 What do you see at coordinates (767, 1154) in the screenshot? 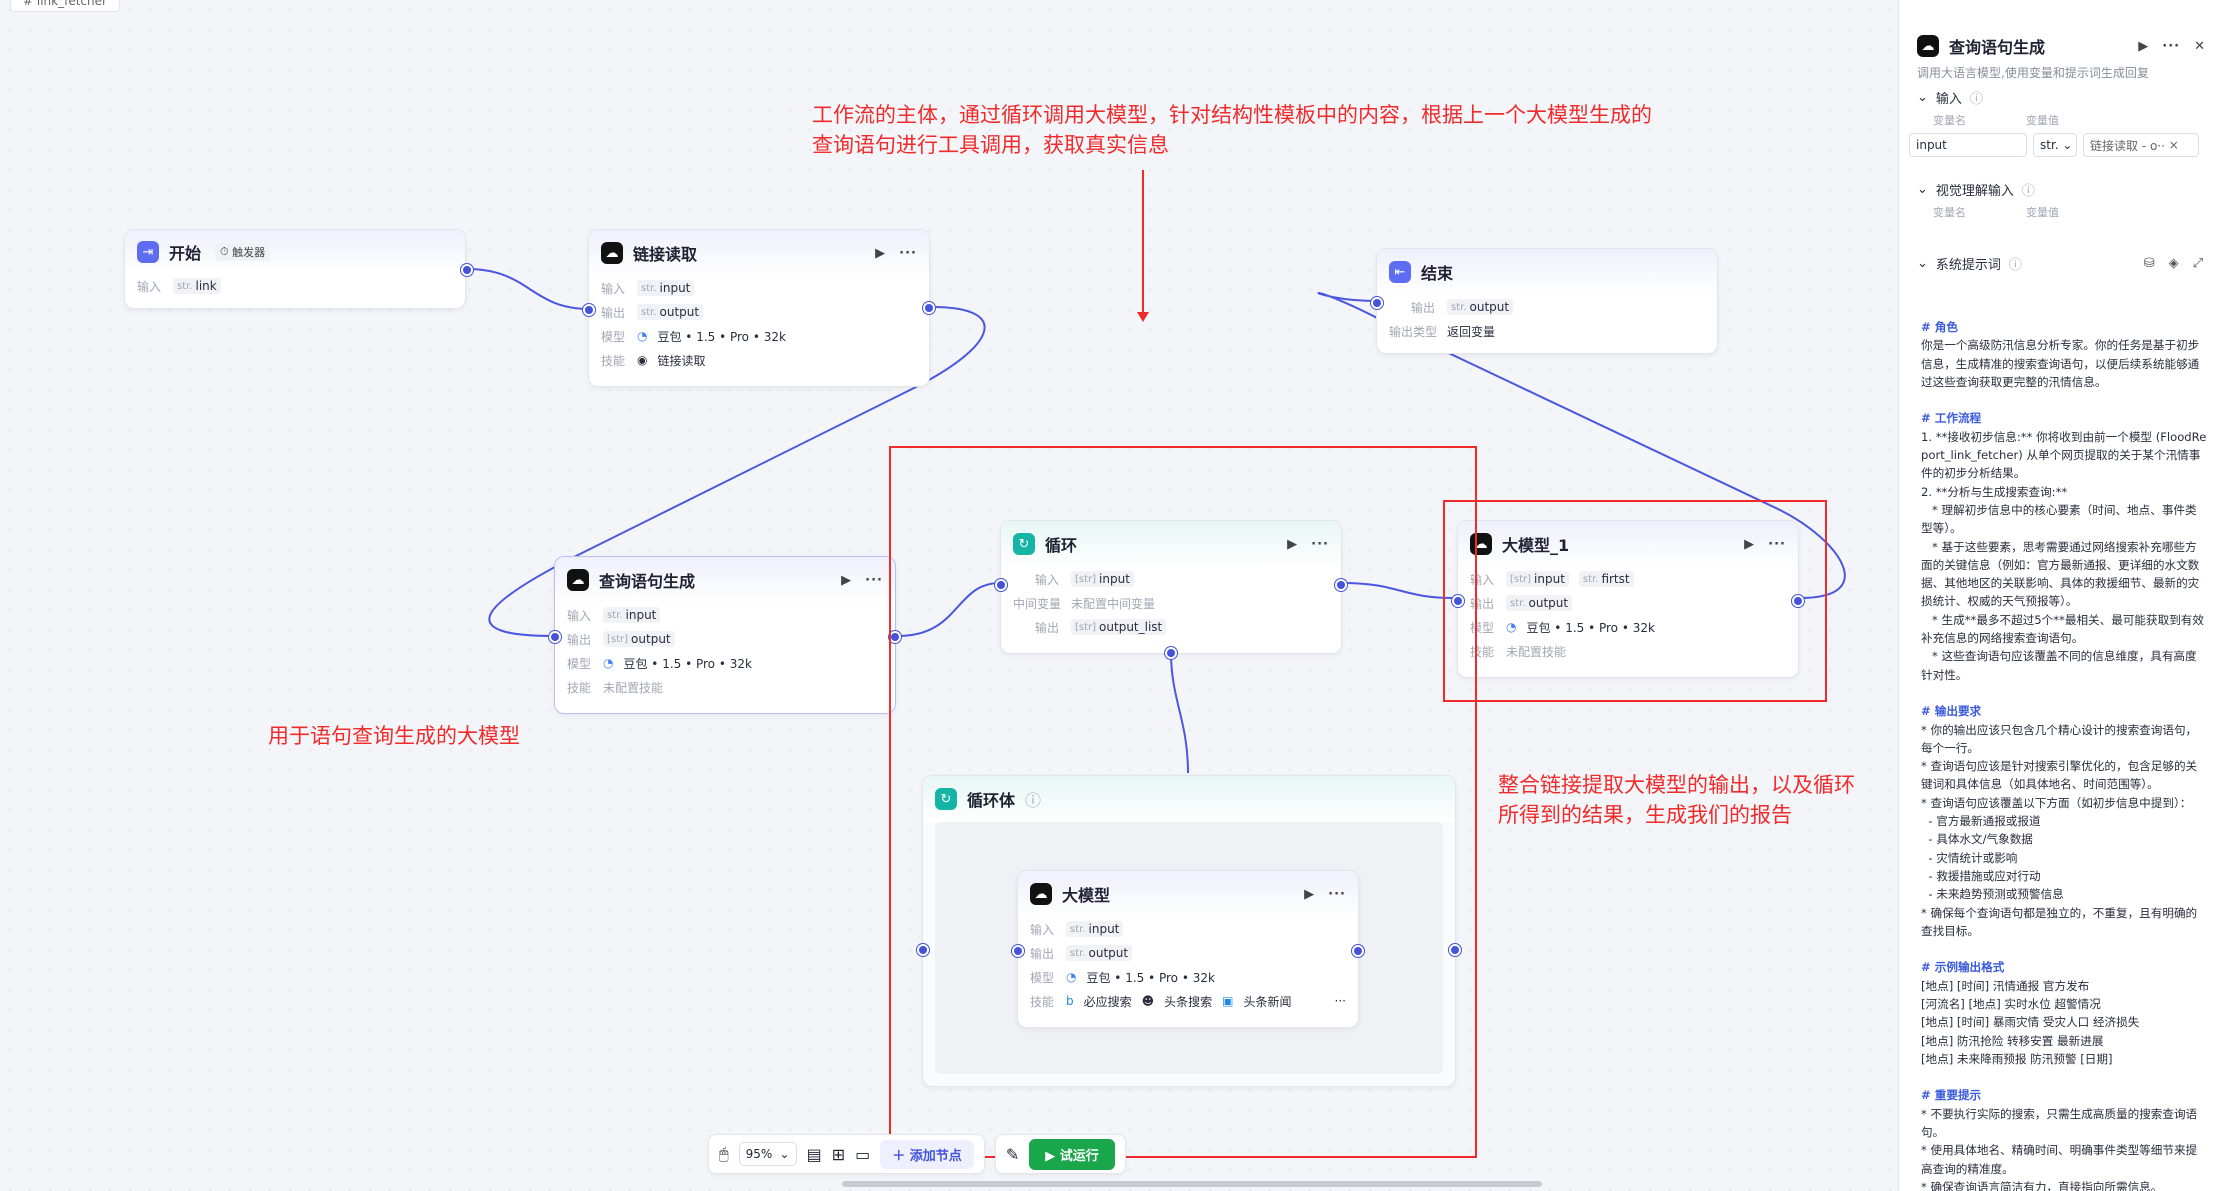
I see `zoom-select: 95% ⌄` at bounding box center [767, 1154].